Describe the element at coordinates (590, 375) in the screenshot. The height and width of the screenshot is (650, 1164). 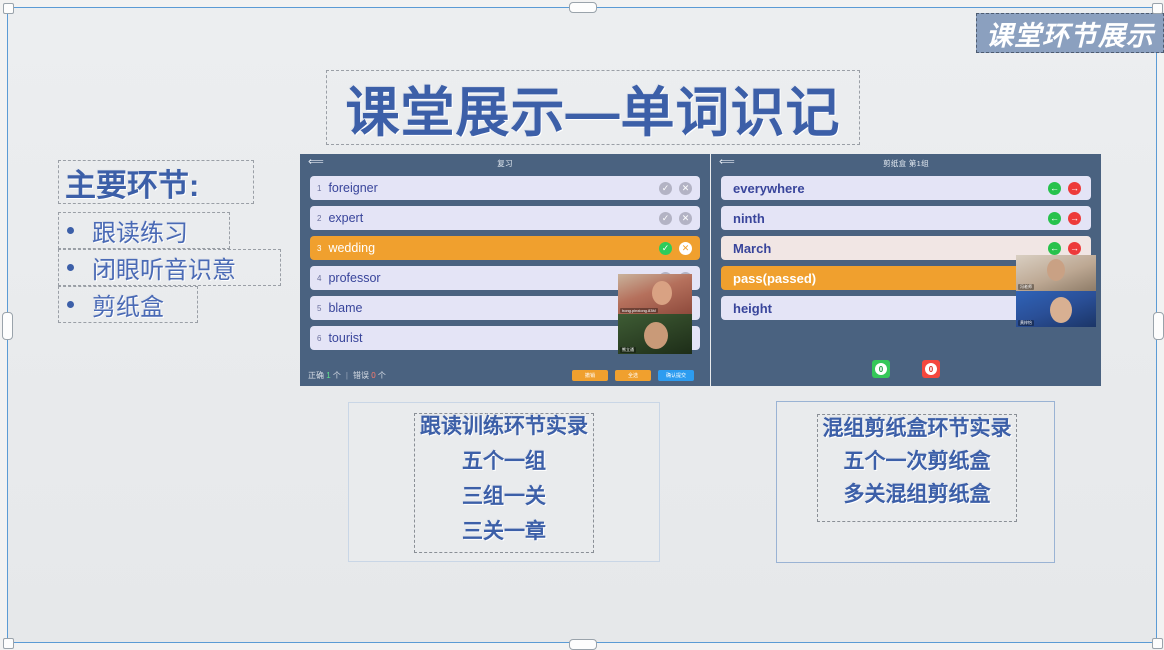
I see `undo-button: 撤销` at that location.